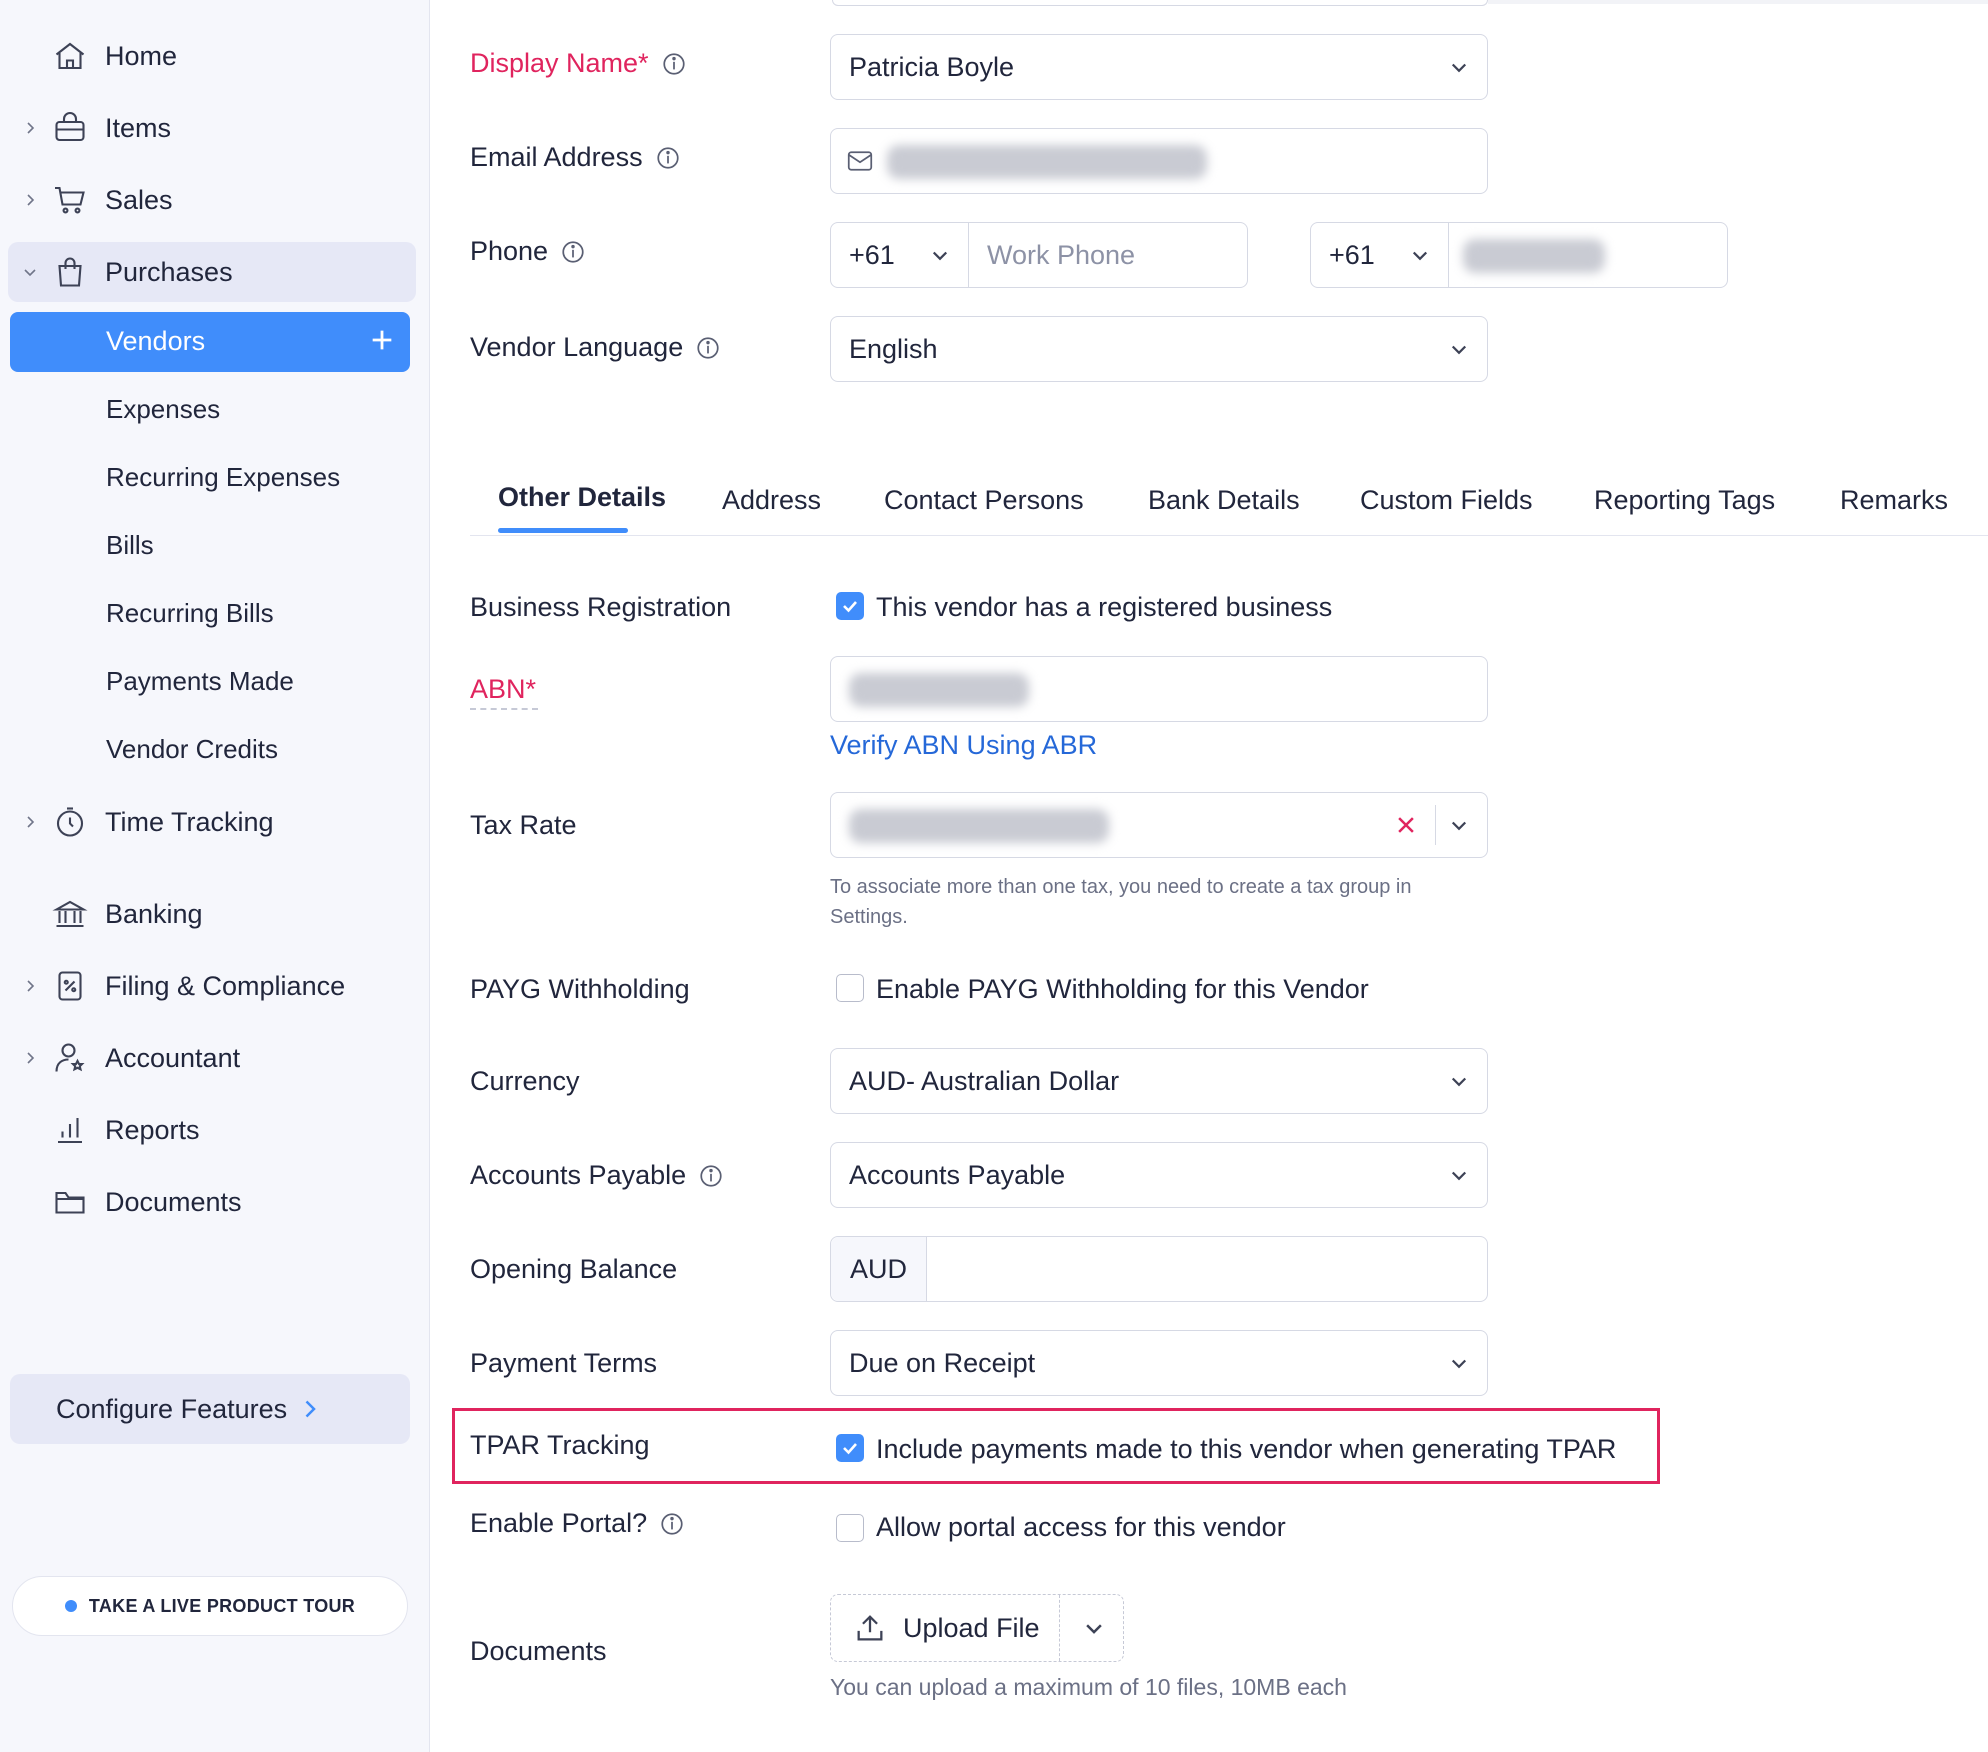 The width and height of the screenshot is (1988, 1752). Describe the element at coordinates (215, 56) in the screenshot. I see `nav-home: Home` at that location.